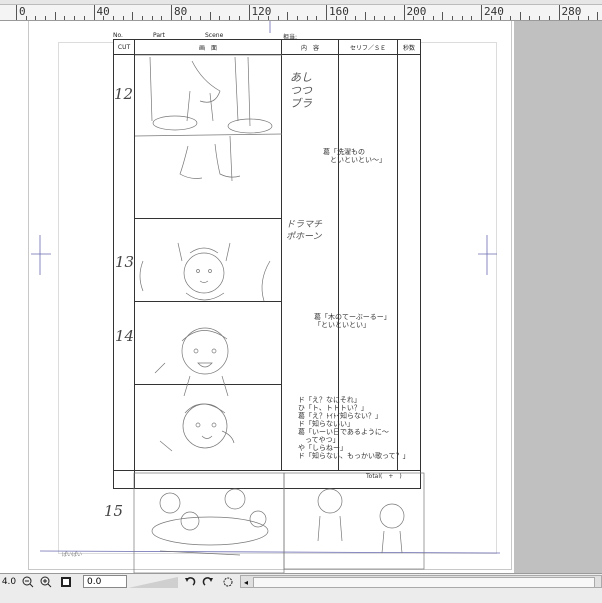 The width and height of the screenshot is (602, 603). I want to click on fit-screen-icon, so click(66, 581).